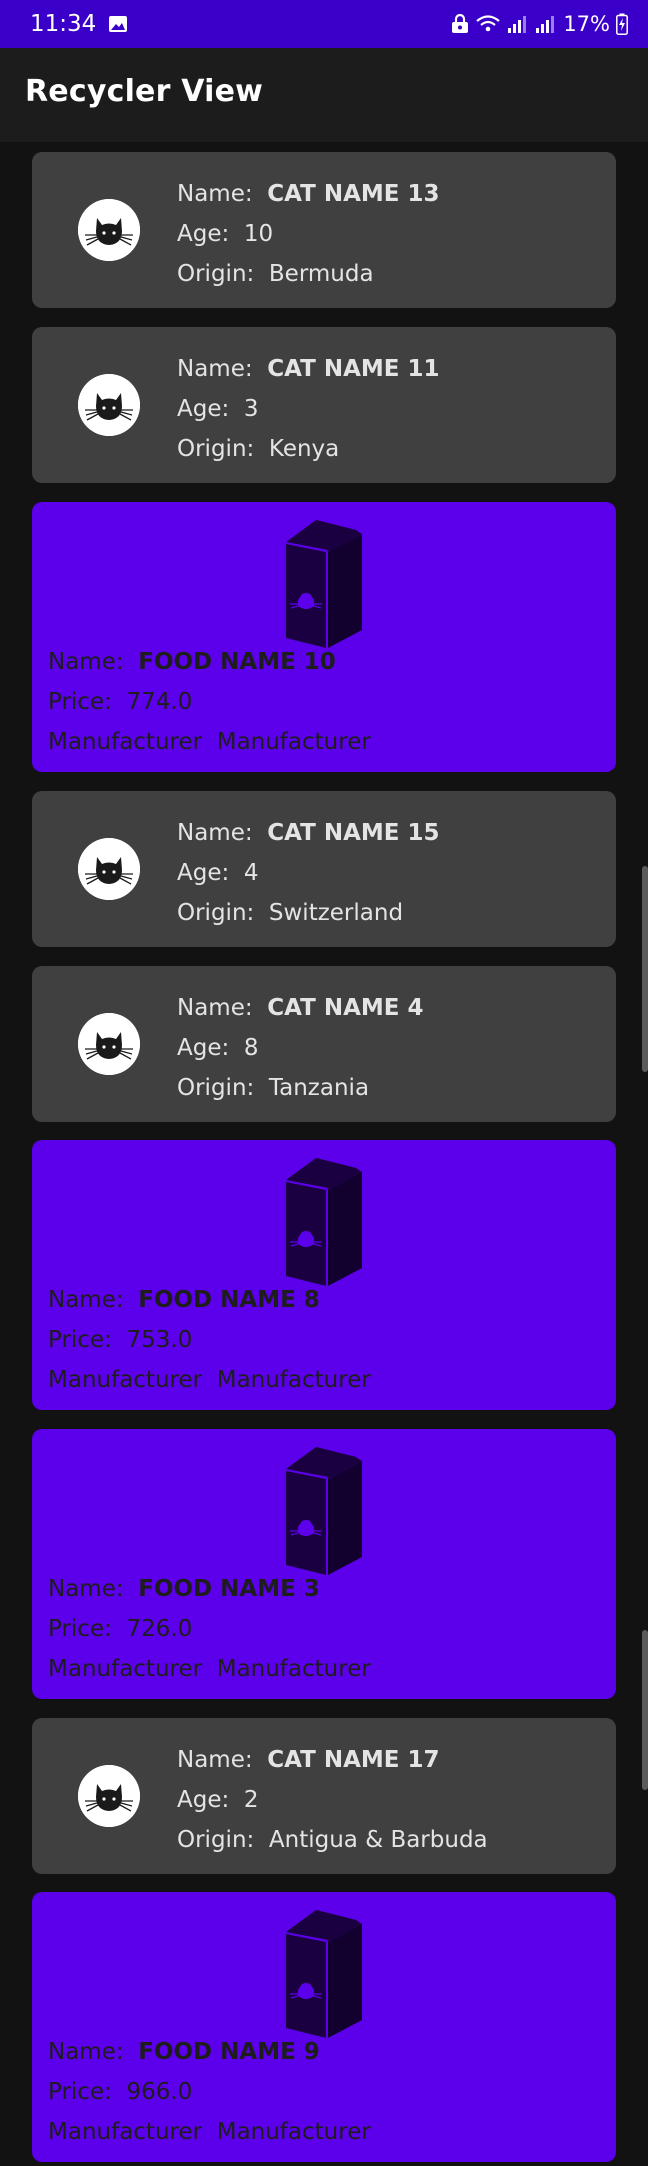 The image size is (648, 2166). I want to click on name-row: Name: CAT NAME 15, so click(308, 833).